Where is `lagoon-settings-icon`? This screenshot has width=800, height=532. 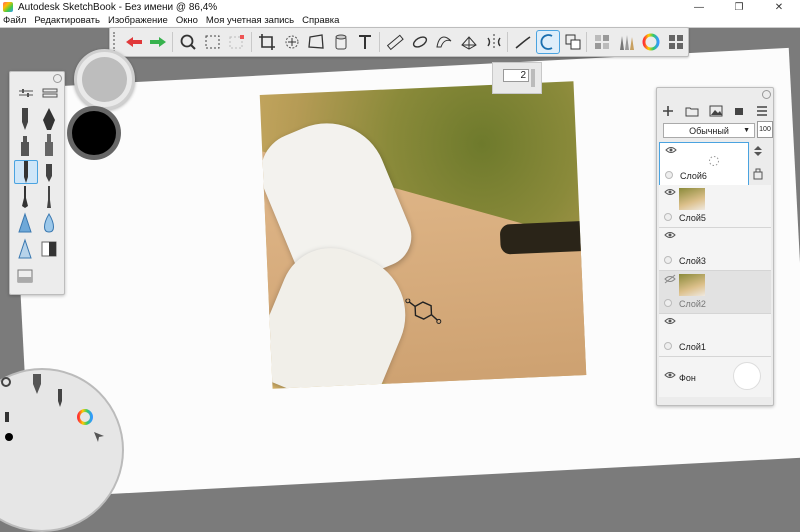 lagoon-settings-icon is located at coordinates (6, 382).